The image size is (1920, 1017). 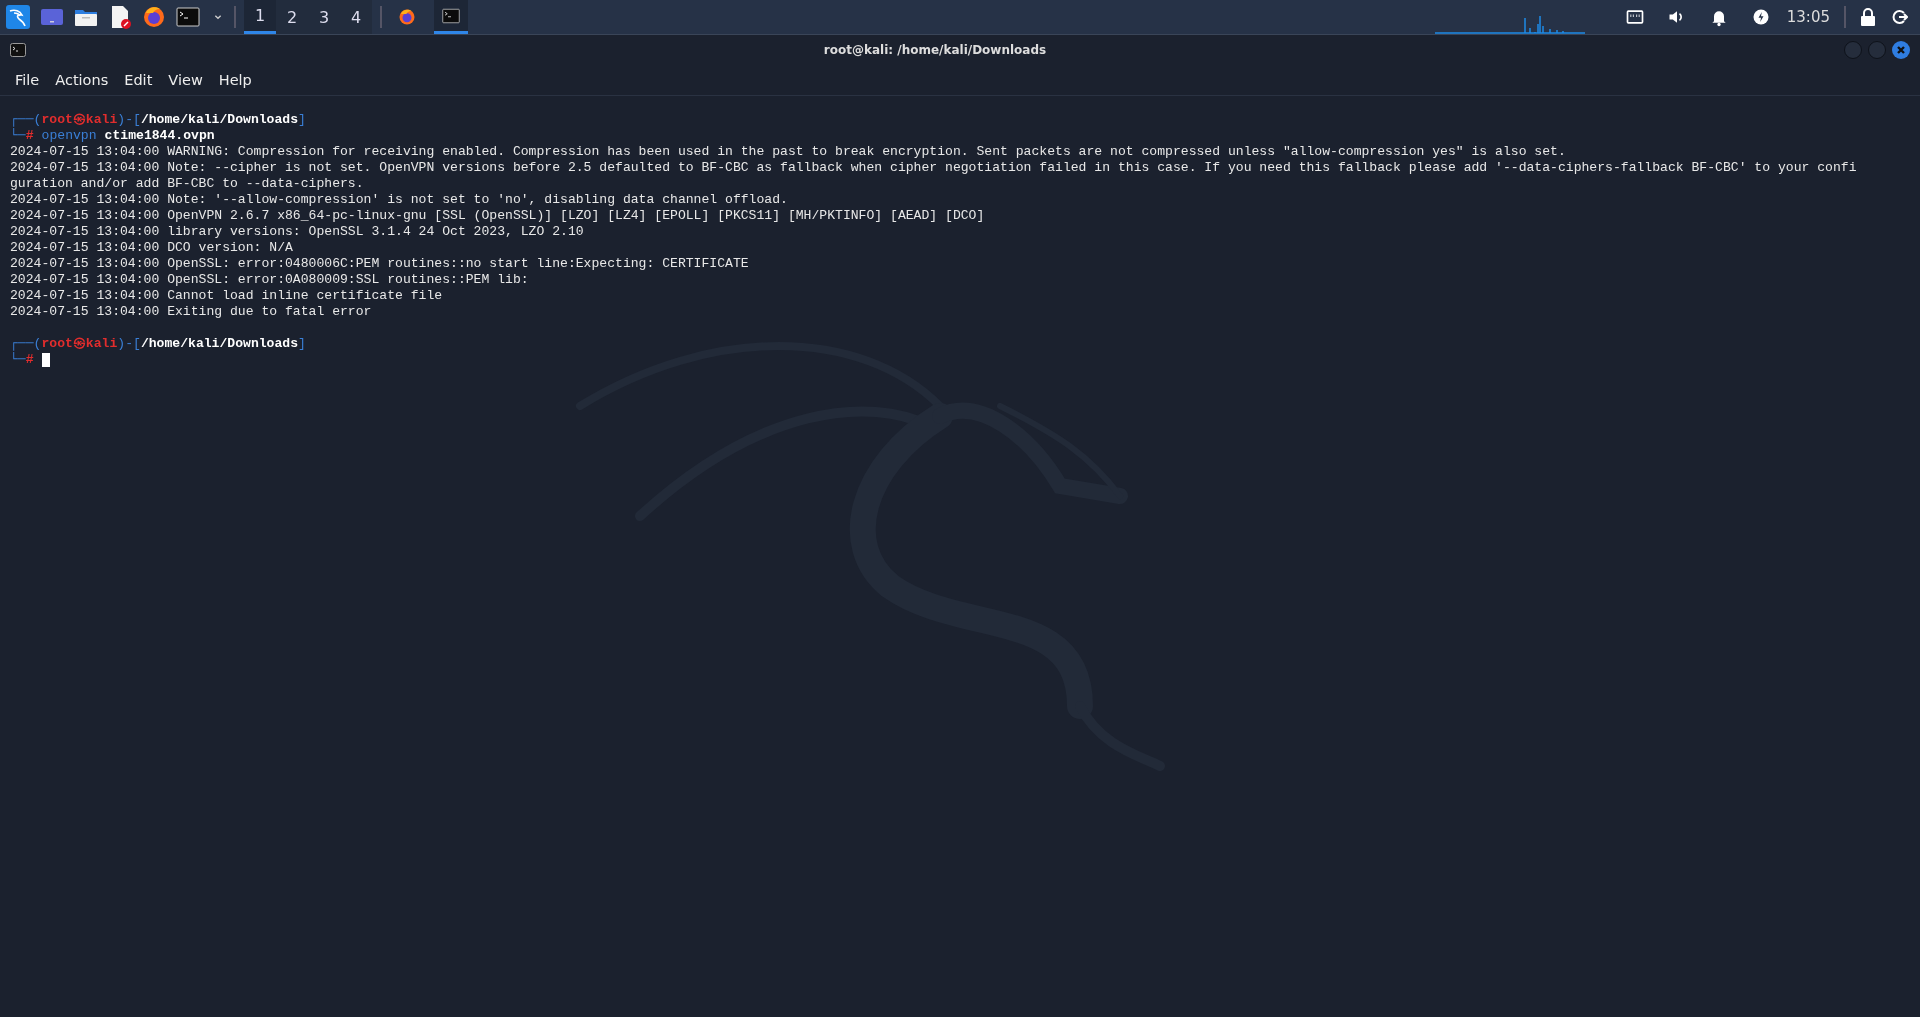 What do you see at coordinates (269, 280) in the screenshot?
I see `output-line: 2024-07-15 13:04:00 OpenSSL: error:0A080009:SSL routines::PEM lib:` at bounding box center [269, 280].